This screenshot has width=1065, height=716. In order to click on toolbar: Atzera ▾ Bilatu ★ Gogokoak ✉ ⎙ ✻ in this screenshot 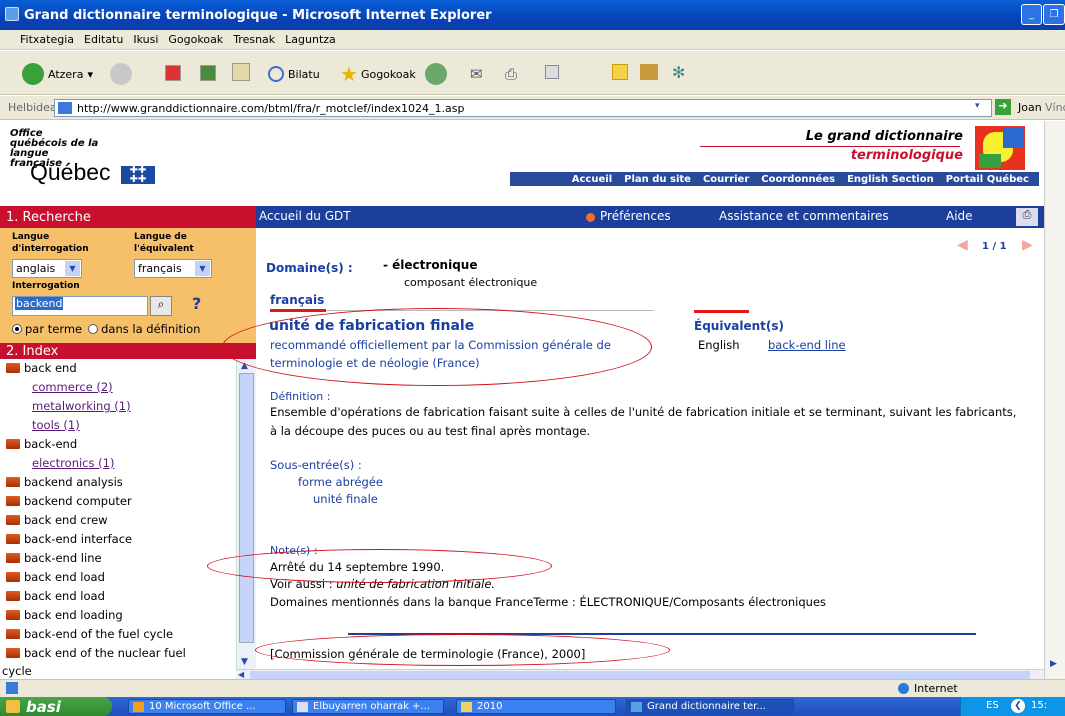, I will do `click(532, 73)`.